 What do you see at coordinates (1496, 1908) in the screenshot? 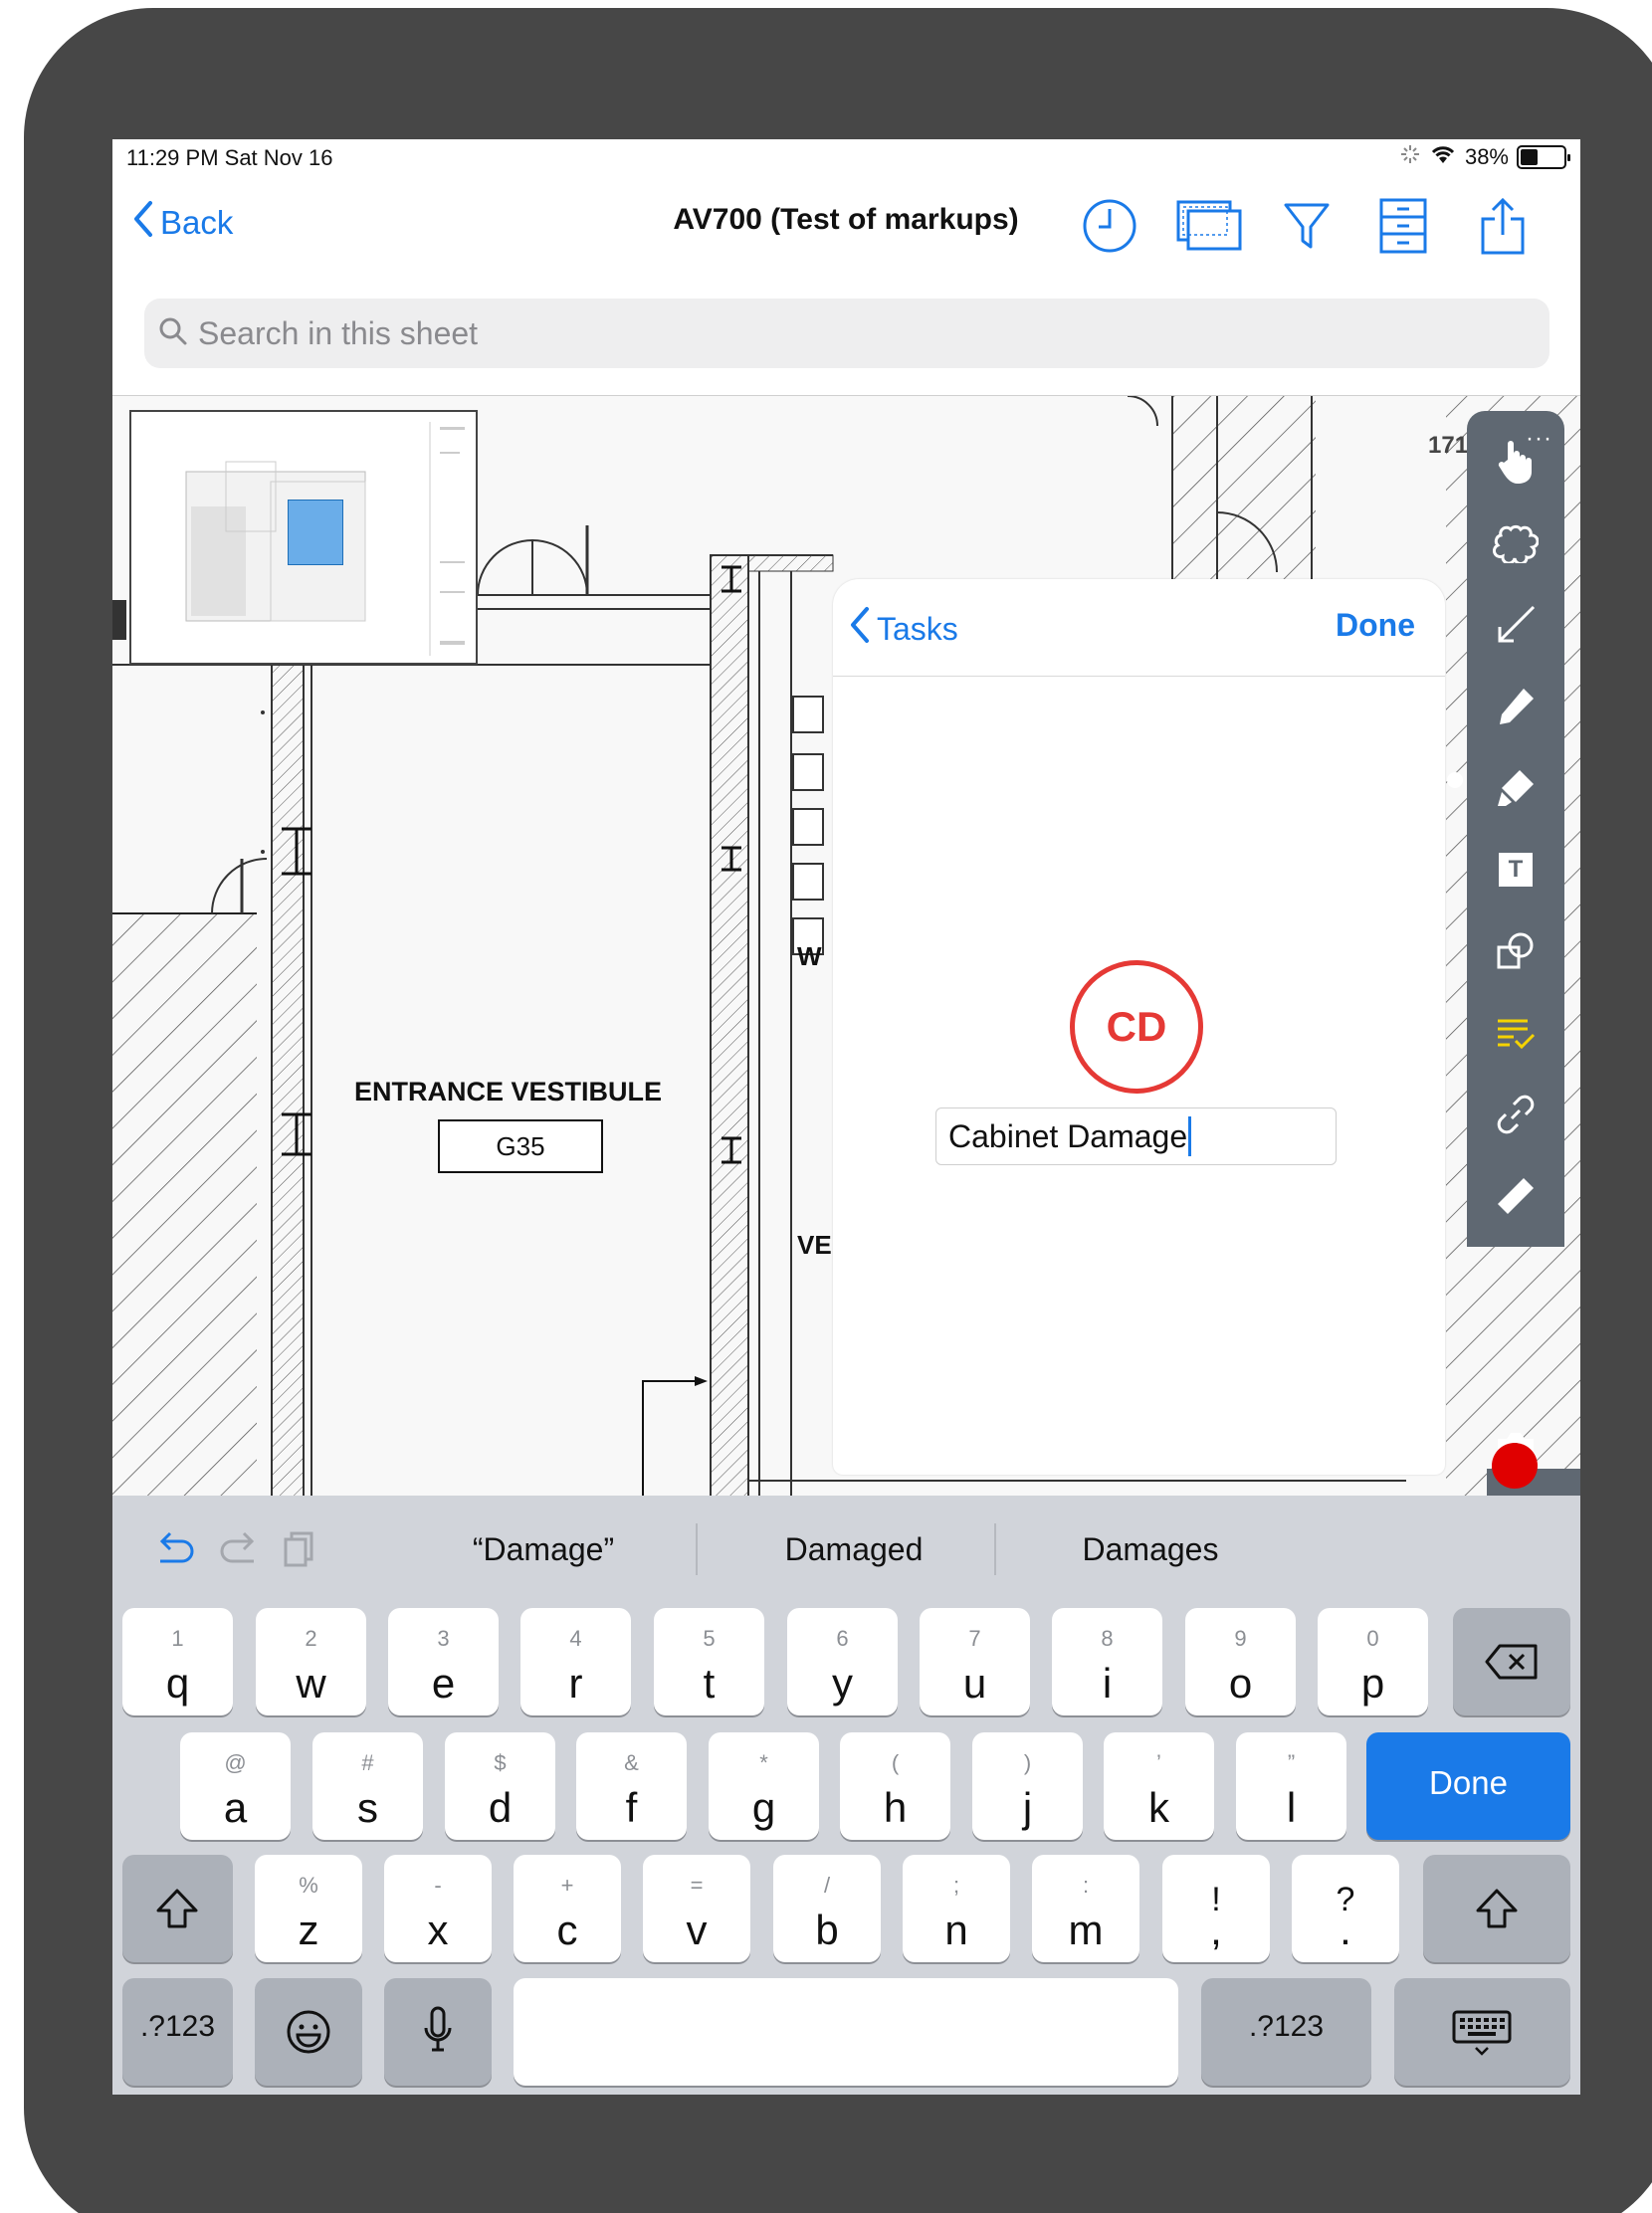
I see `shift-key-right` at bounding box center [1496, 1908].